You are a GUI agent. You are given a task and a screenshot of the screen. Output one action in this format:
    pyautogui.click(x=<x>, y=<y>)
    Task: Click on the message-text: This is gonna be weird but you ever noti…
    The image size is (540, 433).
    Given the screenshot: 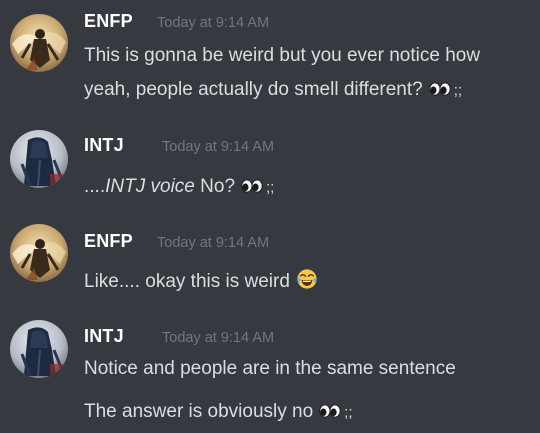 What is the action you would take?
    pyautogui.click(x=282, y=55)
    